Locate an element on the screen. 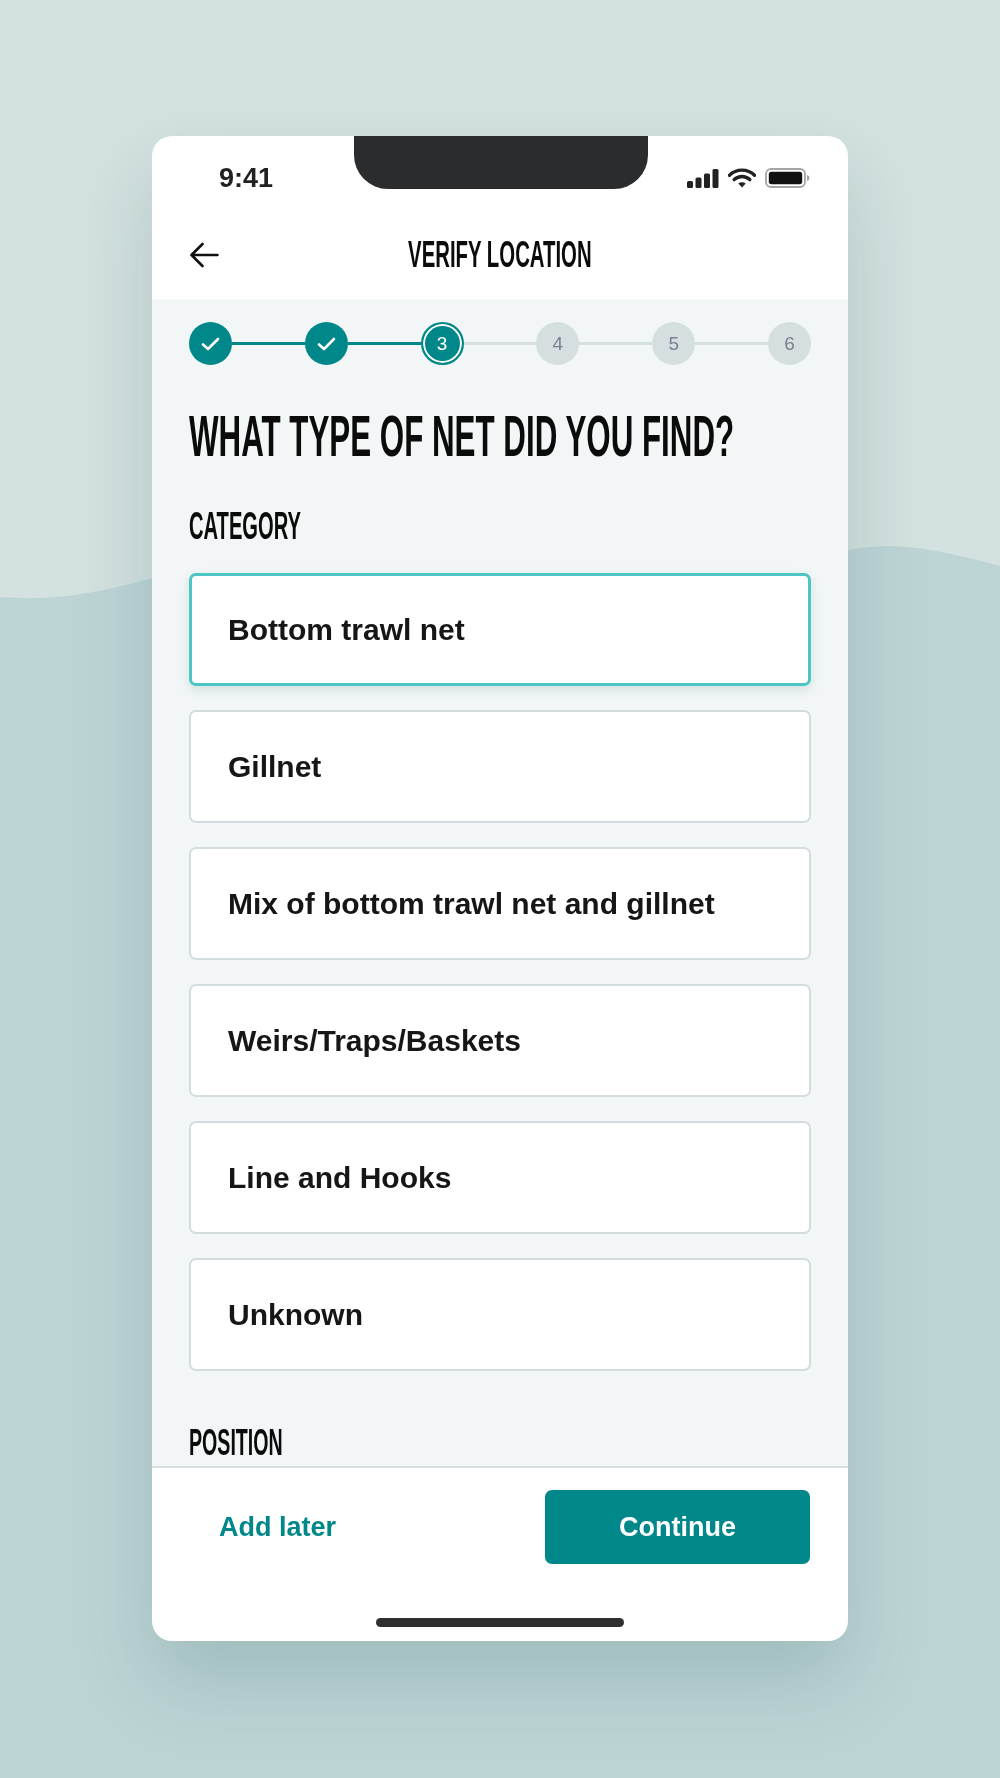  battery-icon is located at coordinates (787, 178).